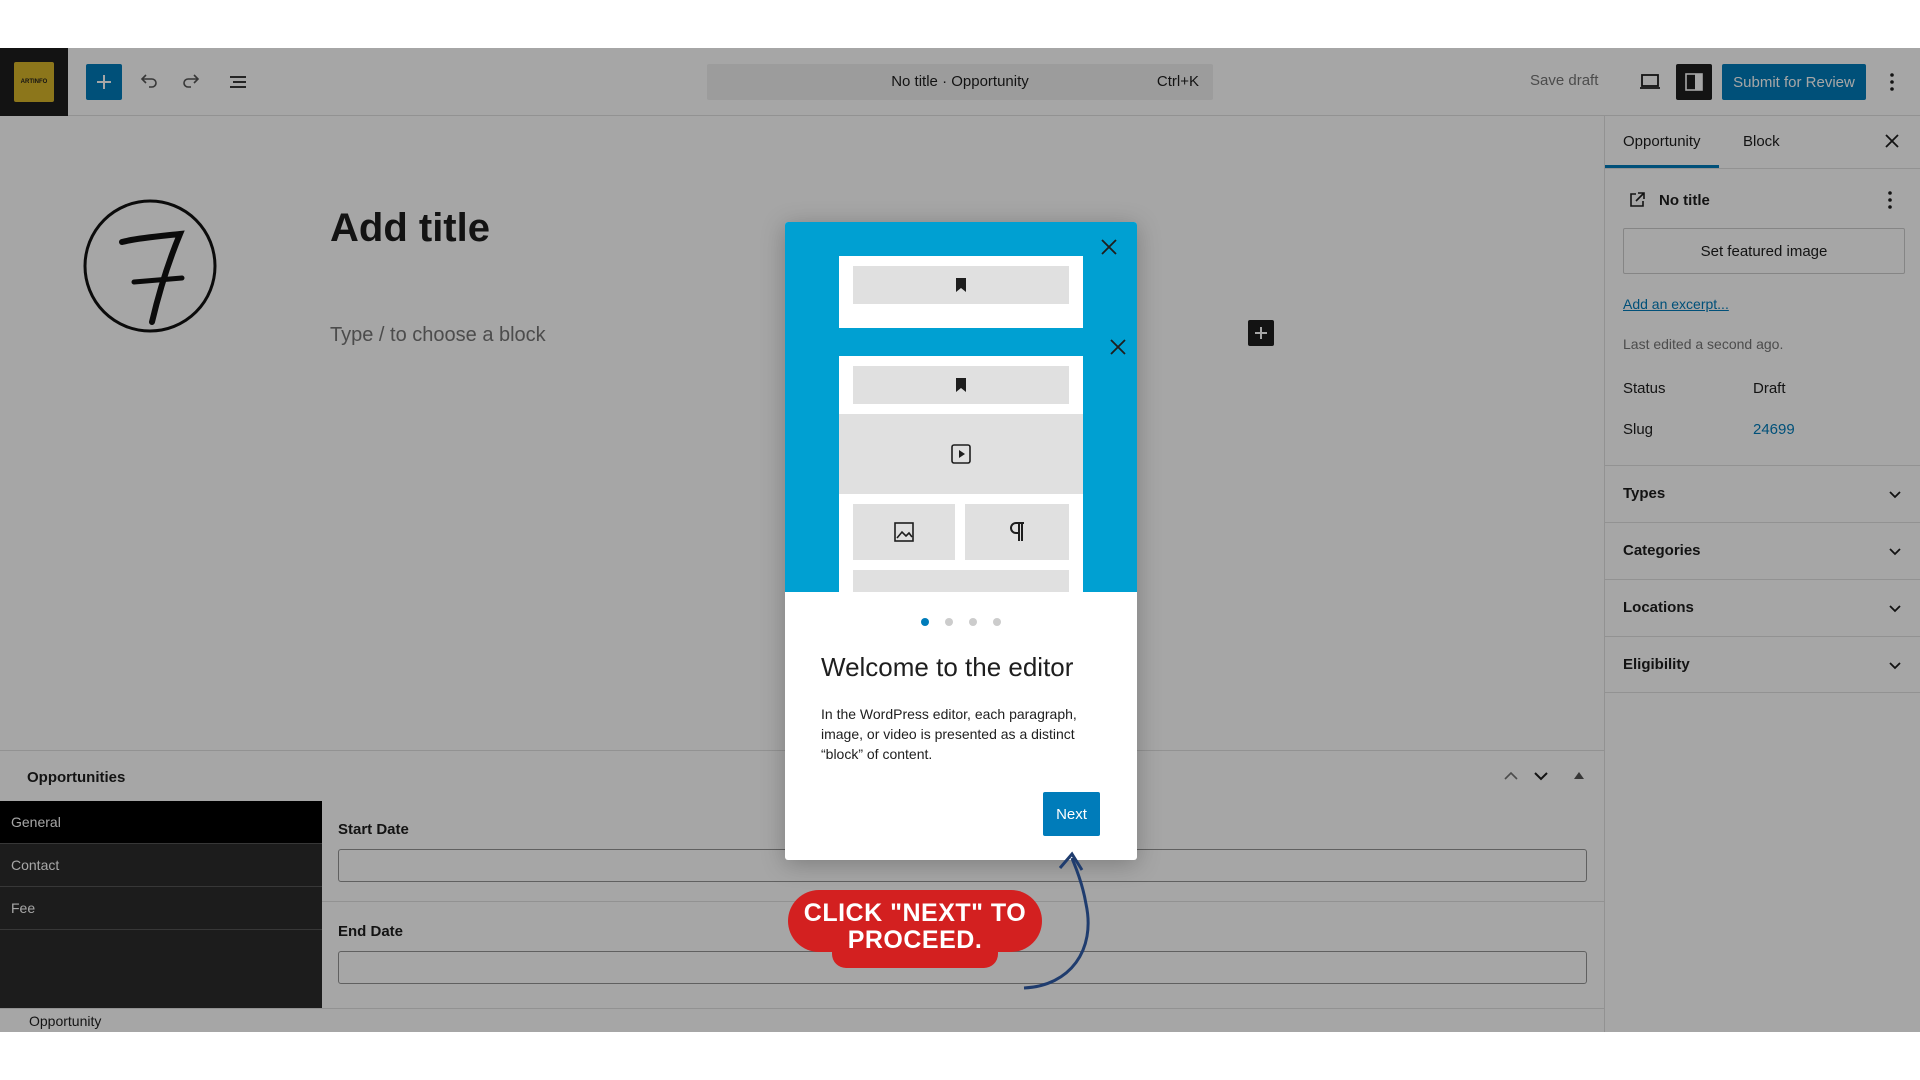  I want to click on guide-heading: Welcome to the editor, so click(947, 667).